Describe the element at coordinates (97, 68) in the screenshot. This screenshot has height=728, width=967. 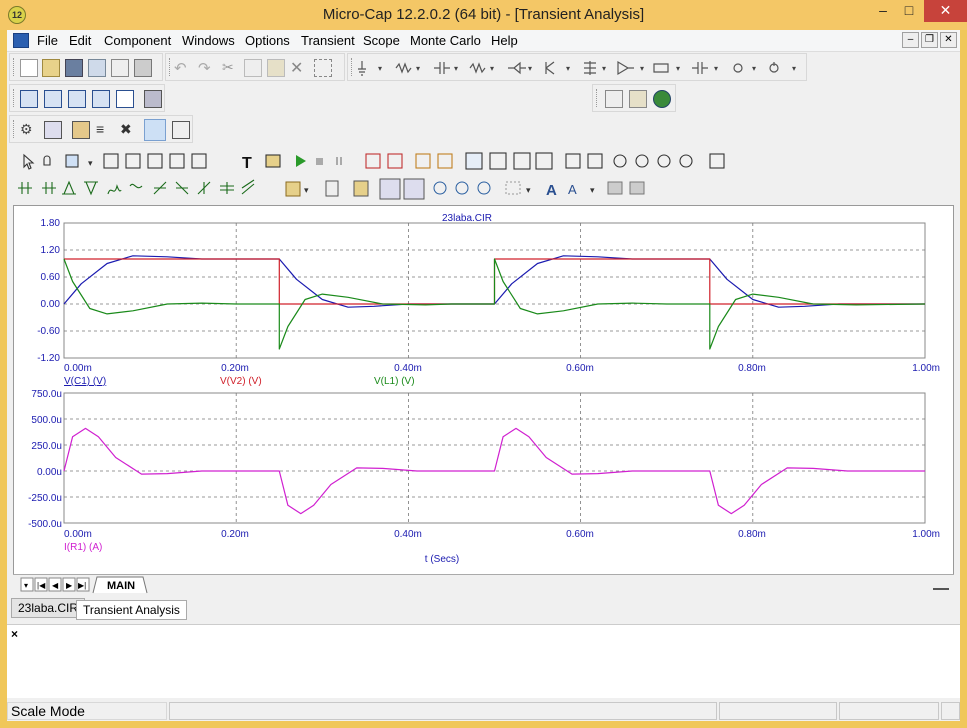
I see `revert-icon` at that location.